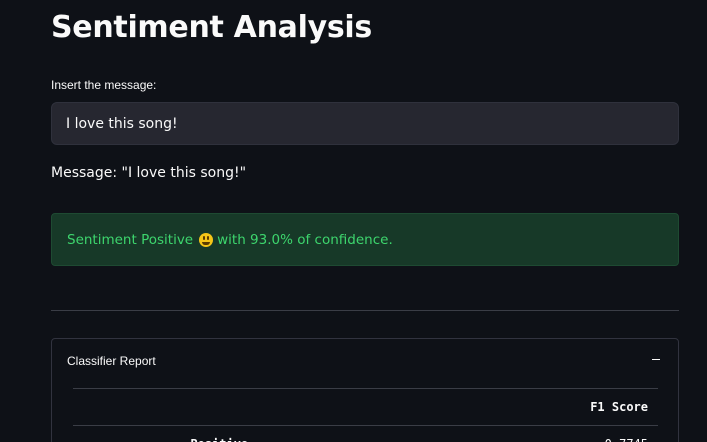 The image size is (707, 442). I want to click on expander-title: Classifier Report, so click(111, 361).